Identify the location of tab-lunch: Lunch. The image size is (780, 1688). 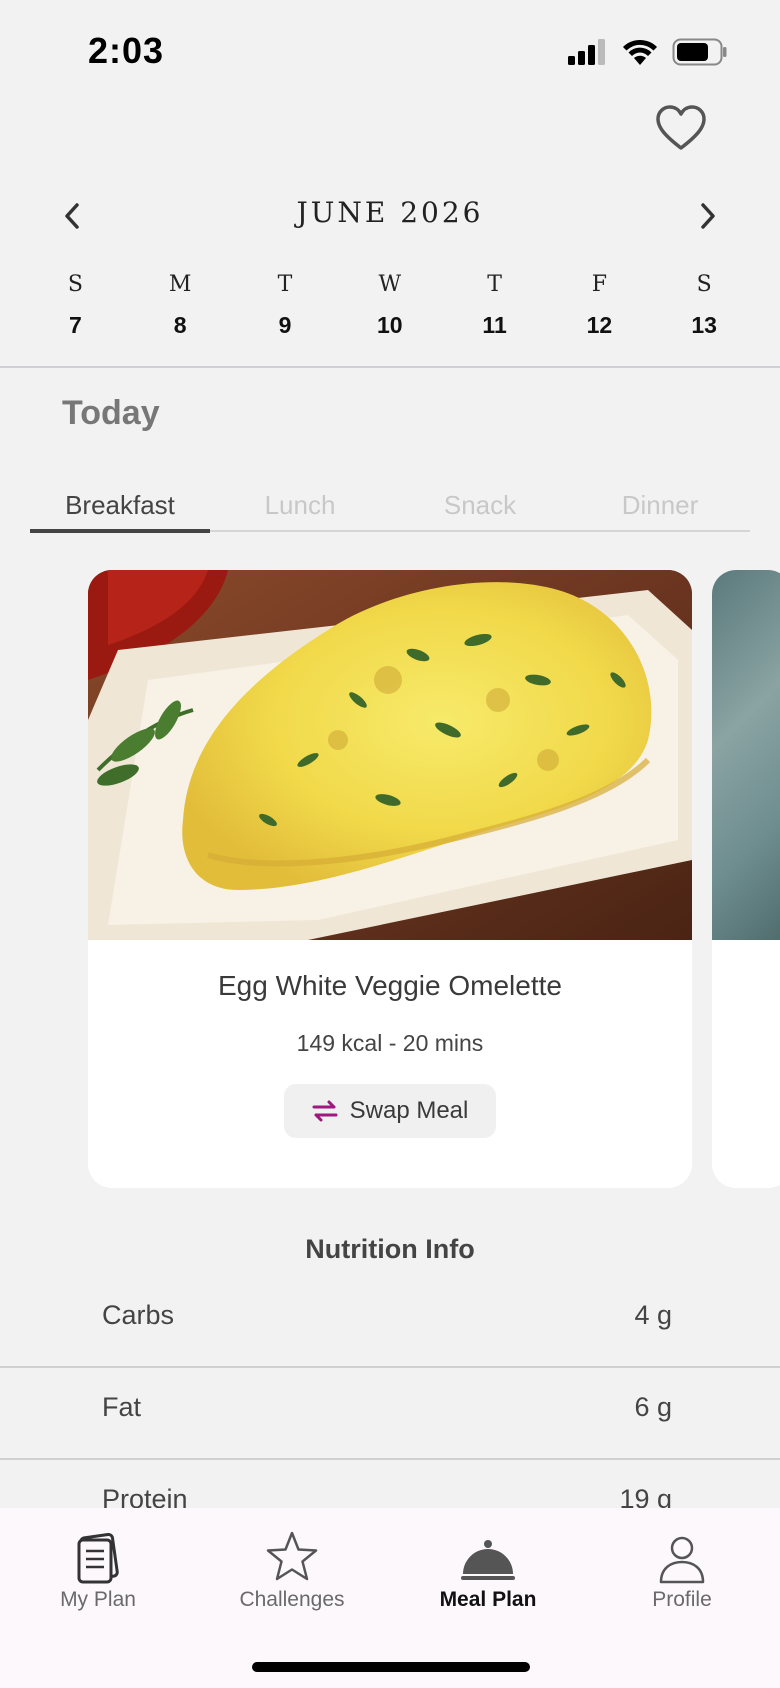
(300, 507).